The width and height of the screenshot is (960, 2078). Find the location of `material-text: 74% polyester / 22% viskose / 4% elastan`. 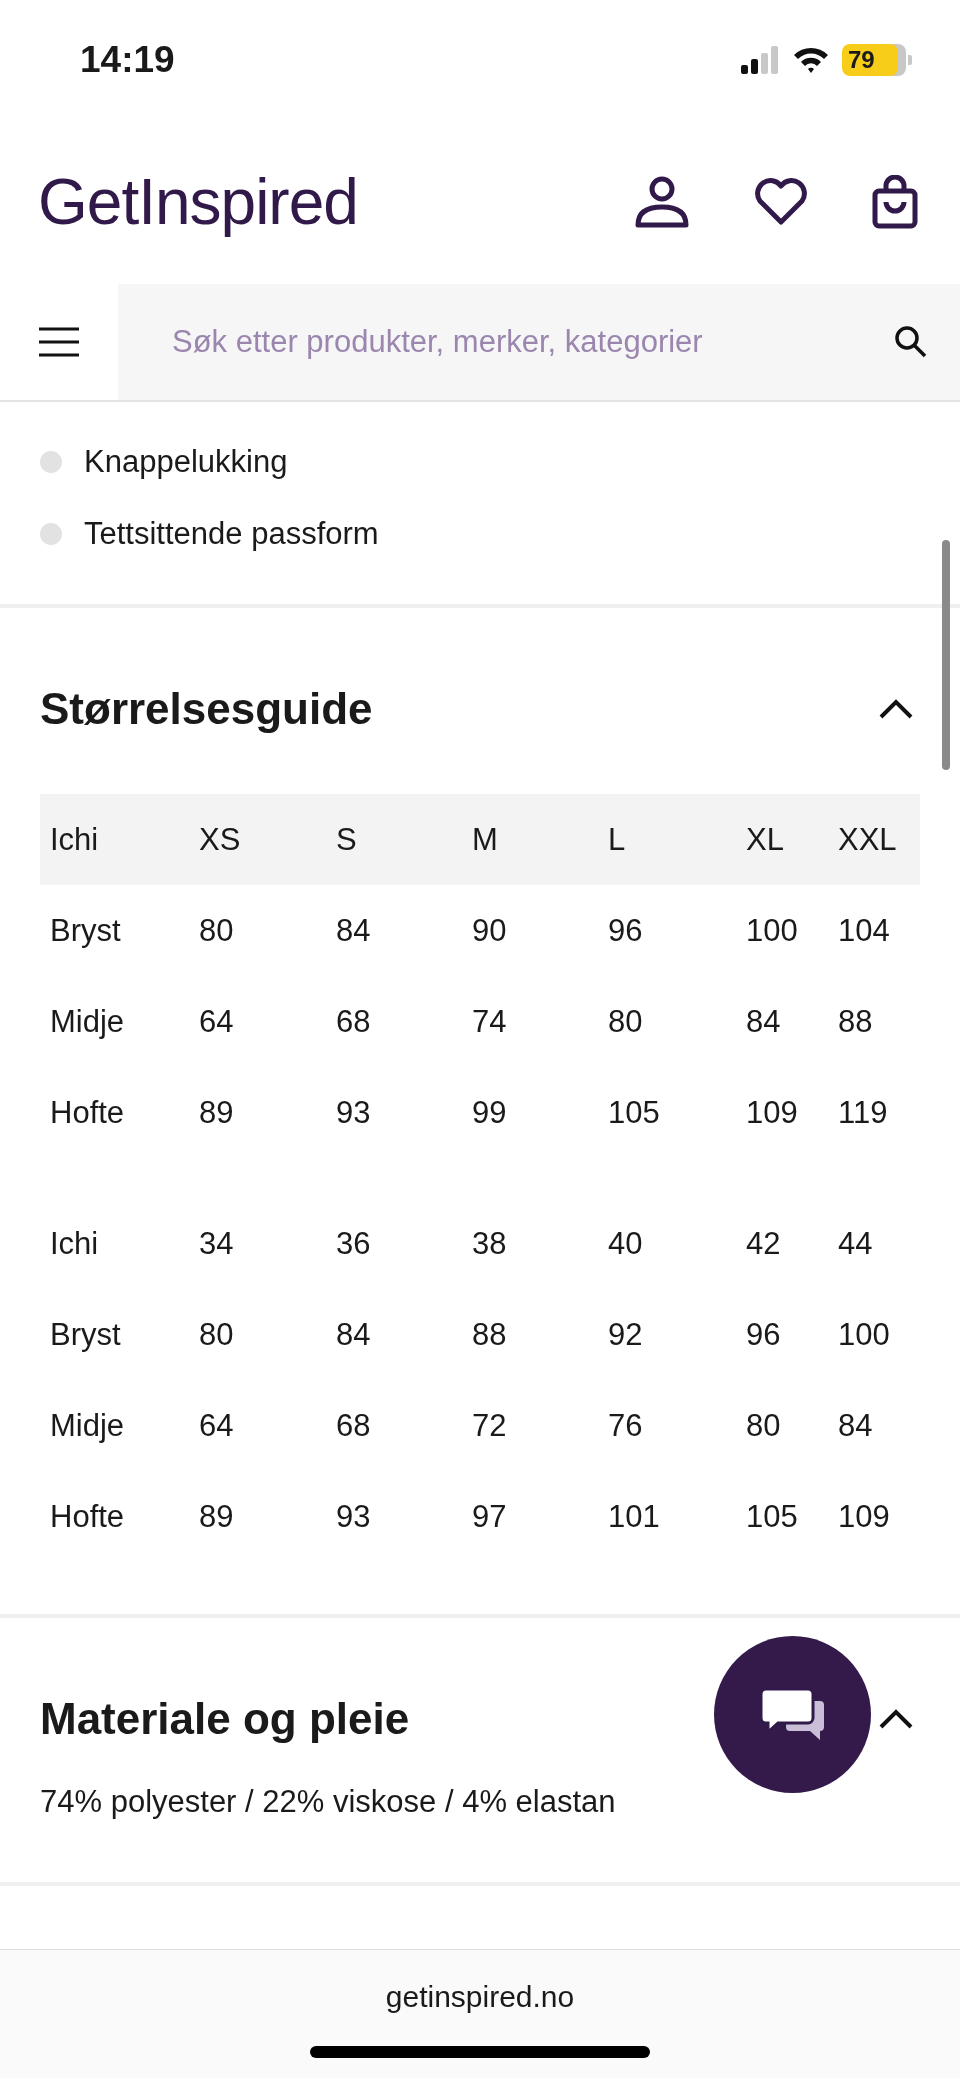

material-text: 74% polyester / 22% viskose / 4% elastan is located at coordinates (328, 1802).